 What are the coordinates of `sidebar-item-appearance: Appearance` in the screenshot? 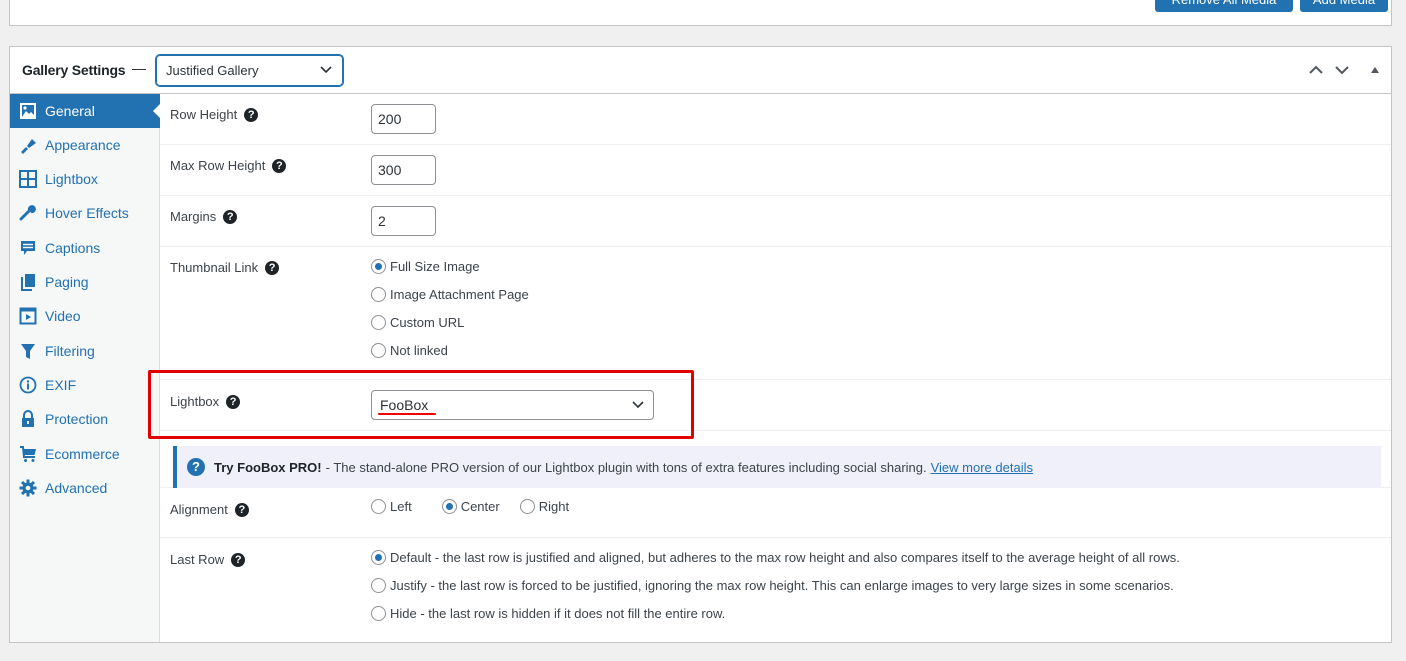 It's located at (85, 145).